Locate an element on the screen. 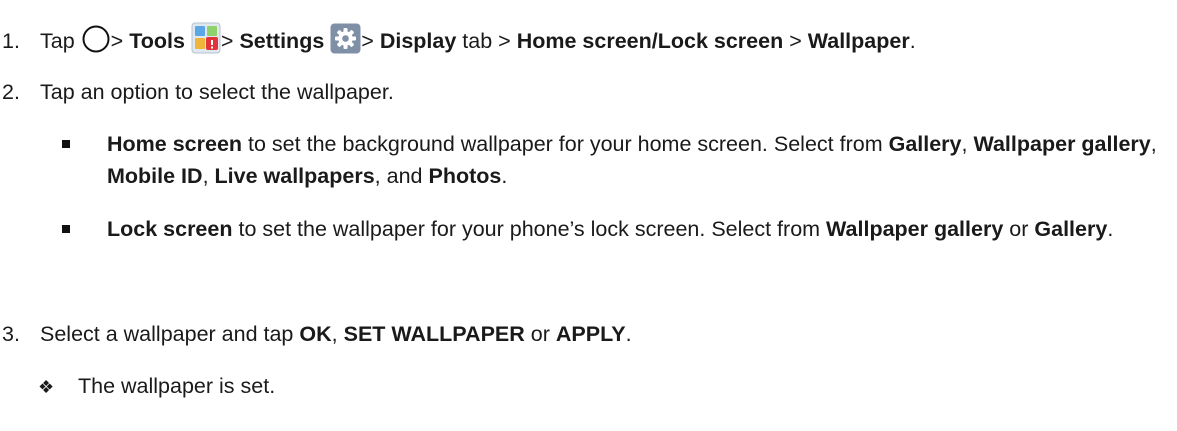 Image resolution: width=1177 pixels, height=431 pixels. result-line: ❖ The wallpaper is set. is located at coordinates (156, 386).